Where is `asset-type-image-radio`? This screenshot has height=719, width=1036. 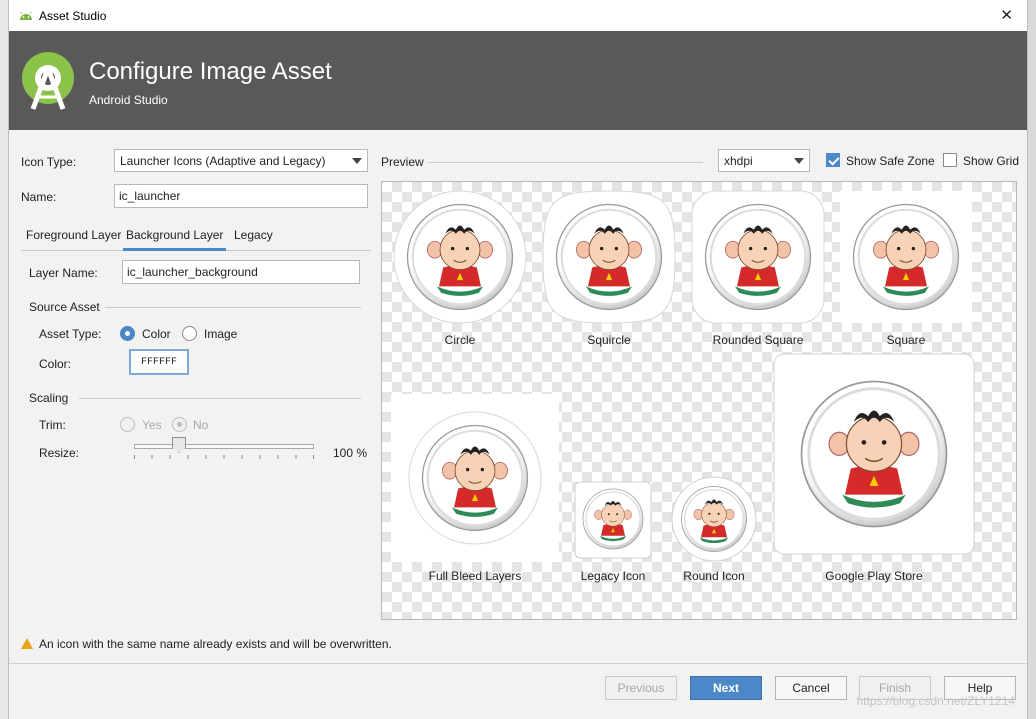
asset-type-image-radio is located at coordinates (189, 333).